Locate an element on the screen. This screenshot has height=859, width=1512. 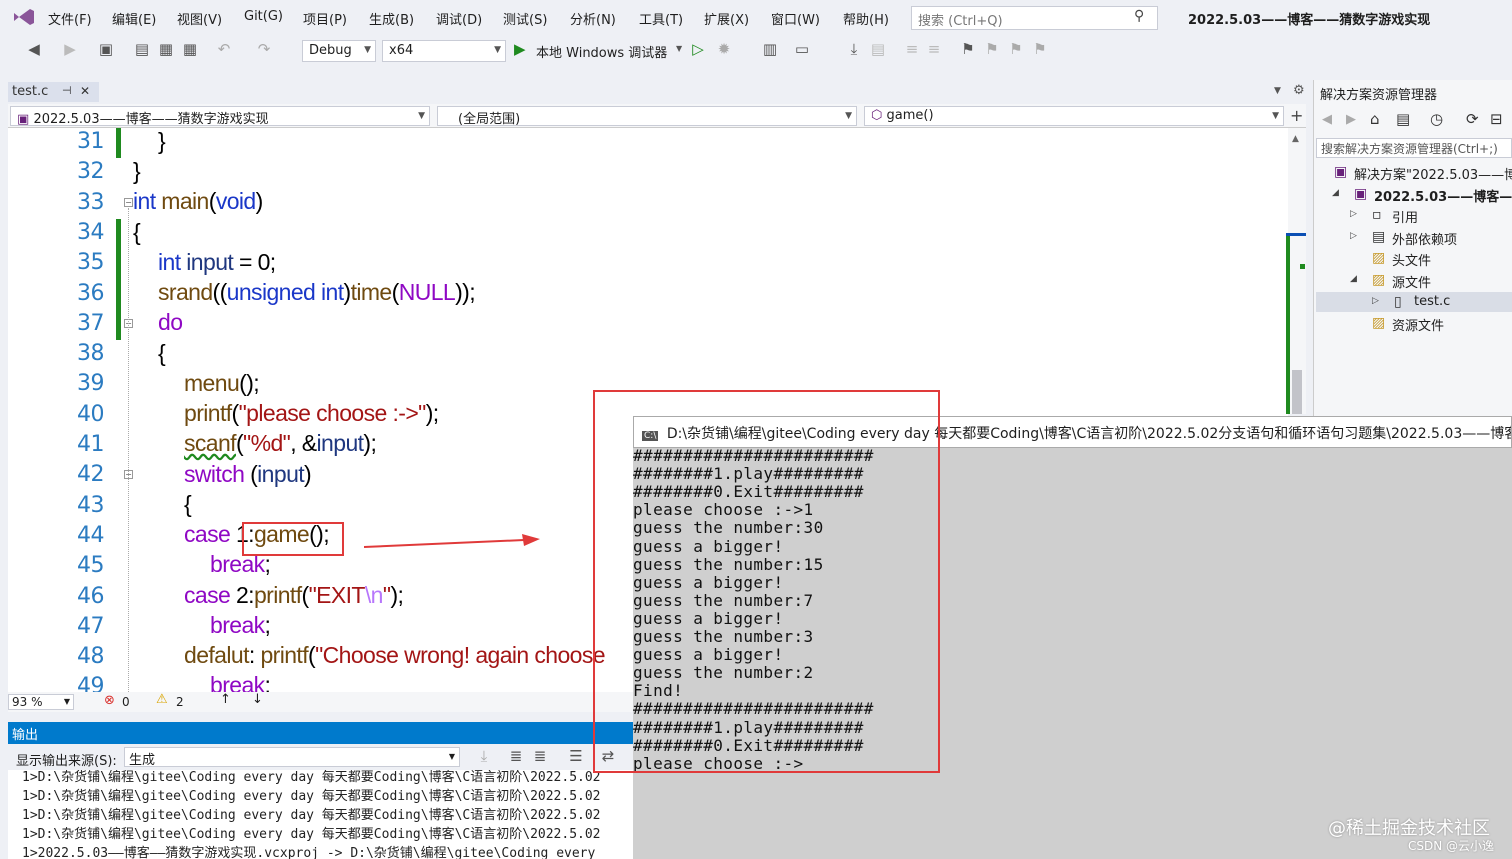
close-icon: ✕ is located at coordinates (85, 91).